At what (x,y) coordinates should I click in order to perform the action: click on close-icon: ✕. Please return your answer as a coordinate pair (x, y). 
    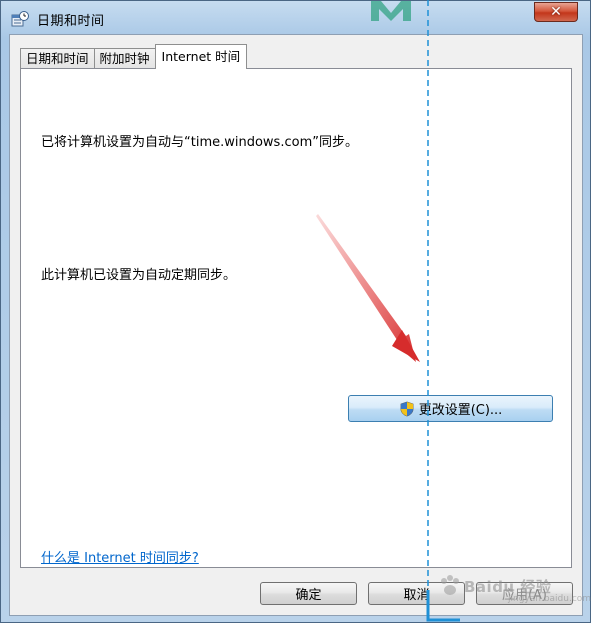
    Looking at the image, I should click on (556, 12).